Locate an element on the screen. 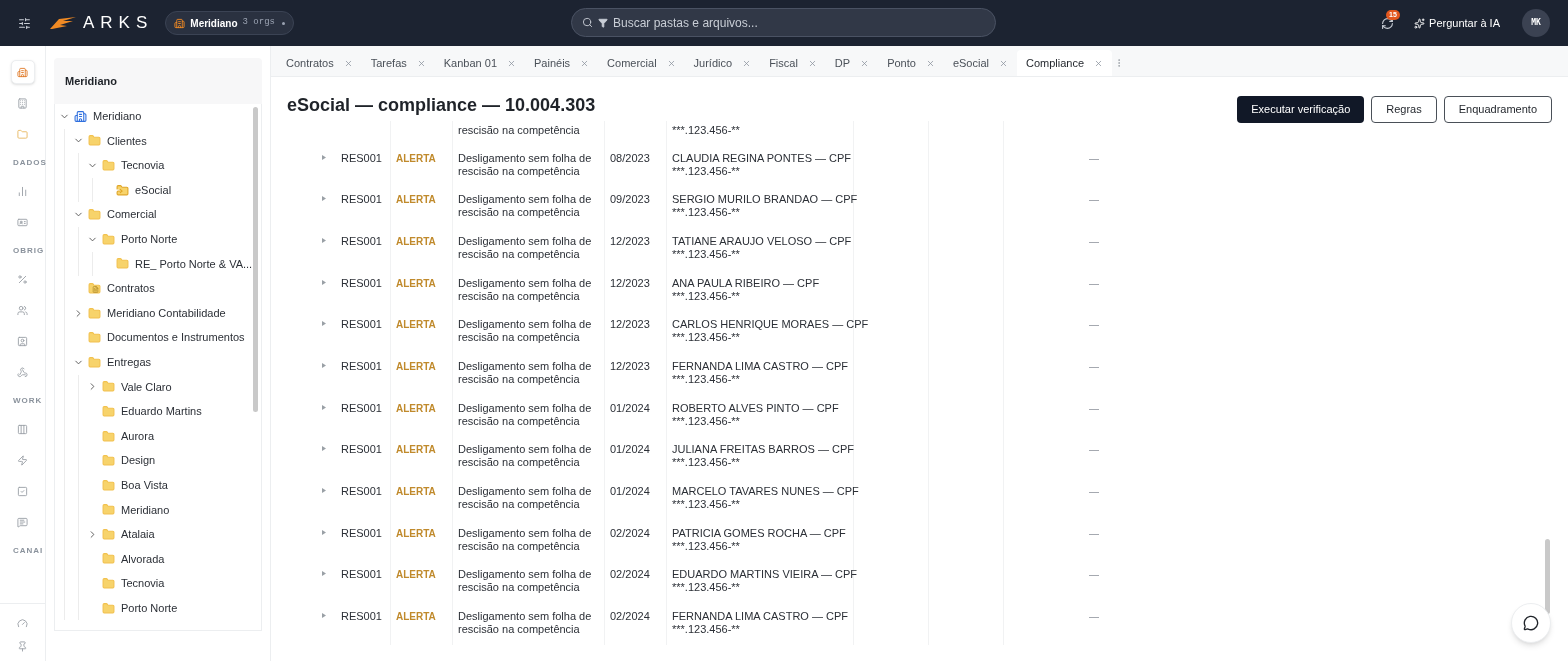 Image resolution: width=1568 pixels, height=661 pixels. tree-item: Eduardo Martins is located at coordinates (170, 411).